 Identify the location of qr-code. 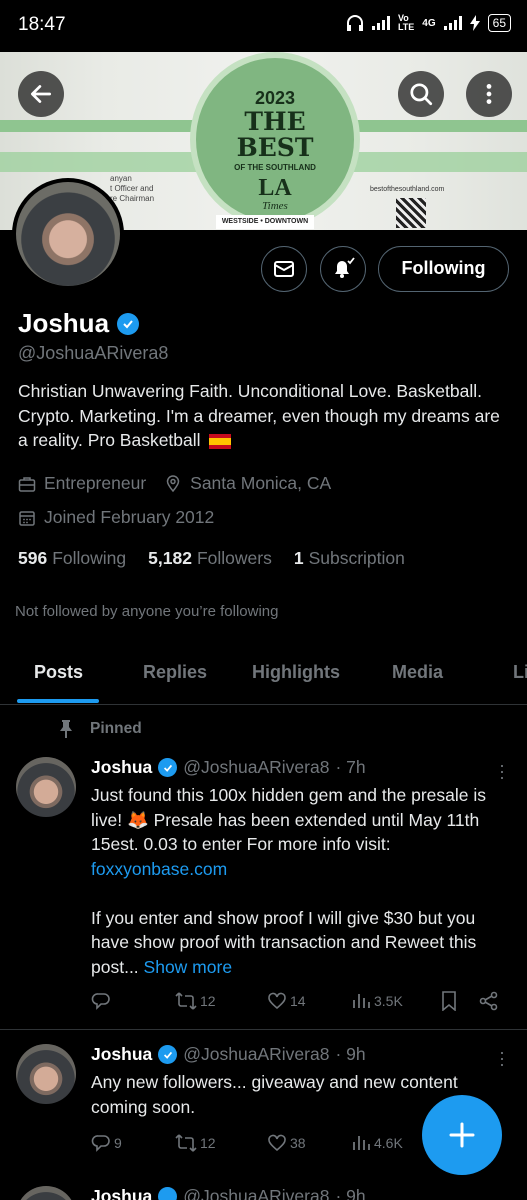
(411, 213).